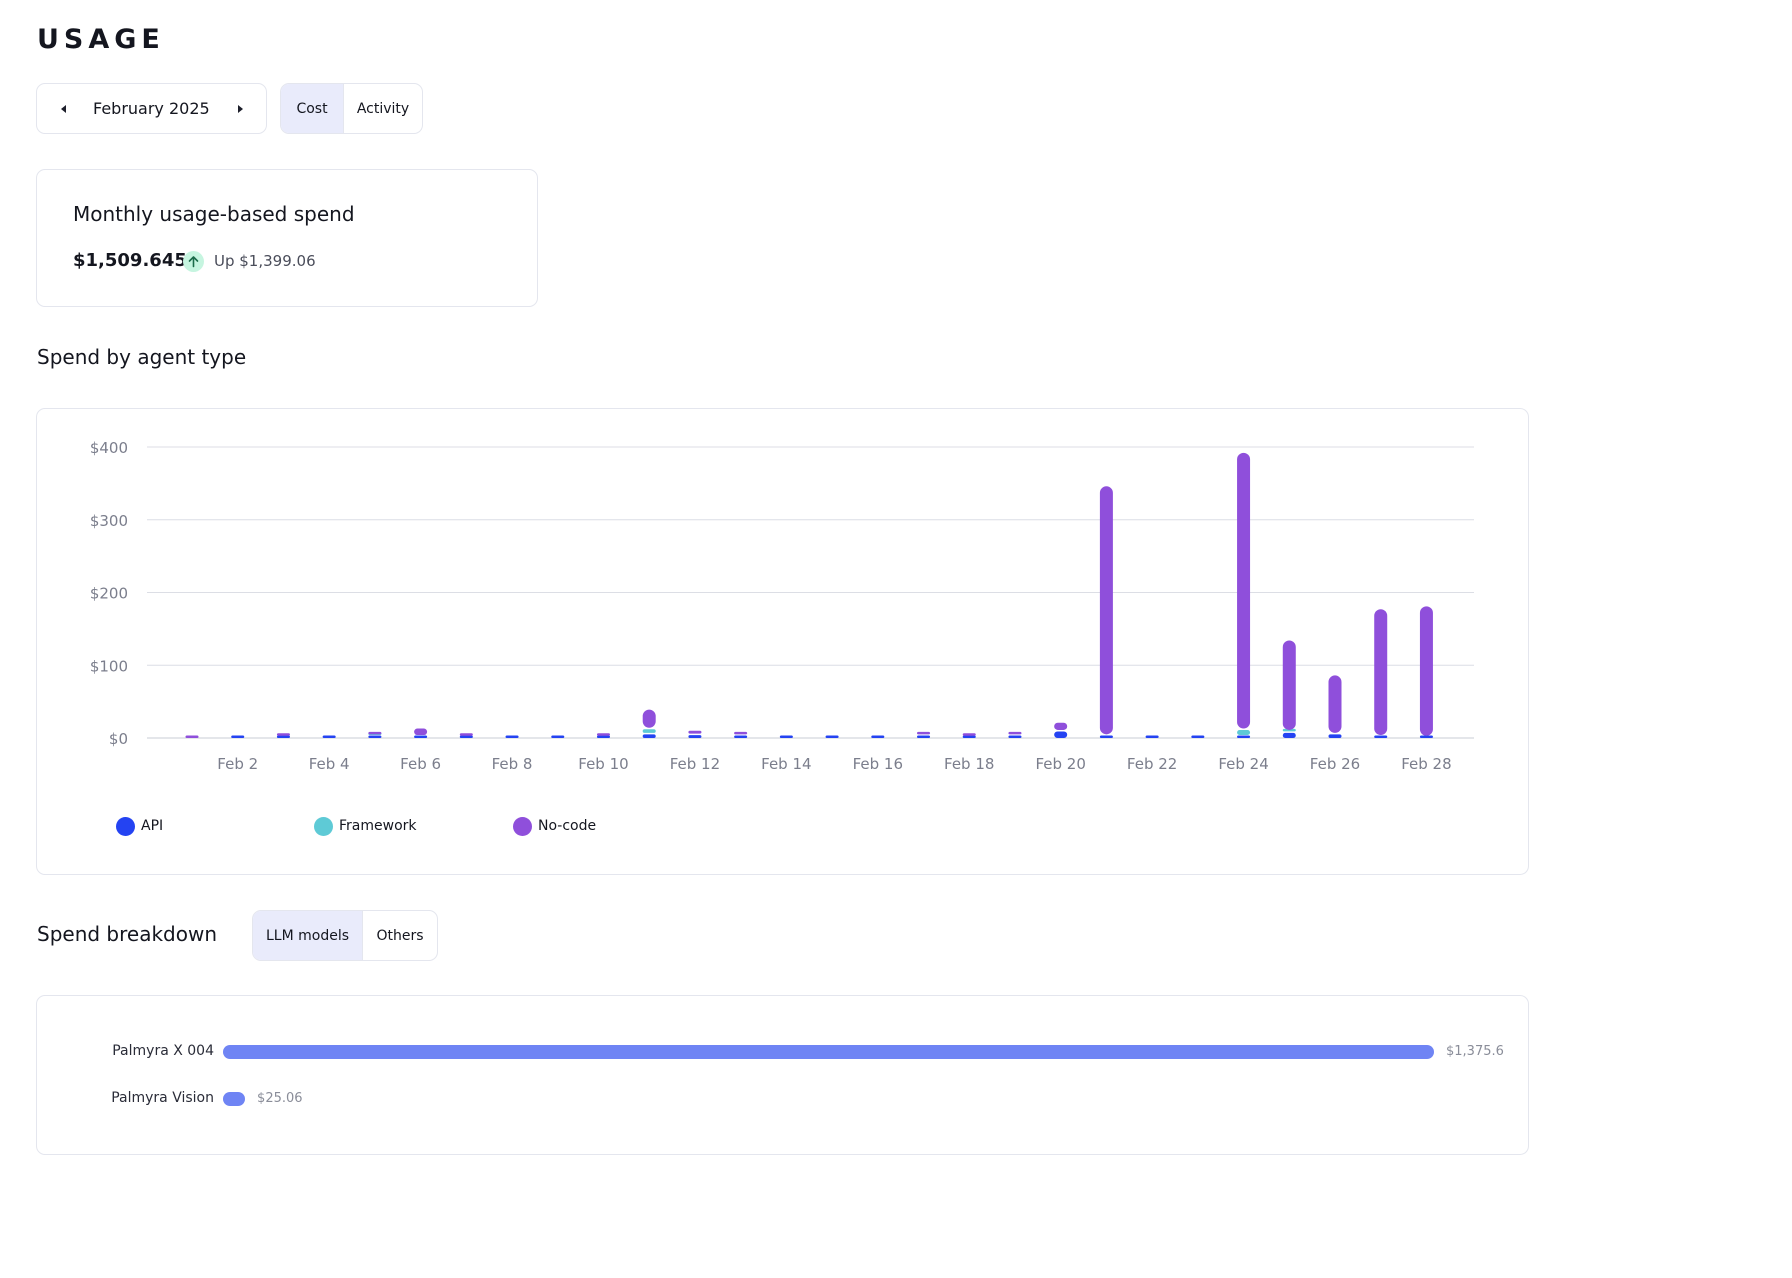  Describe the element at coordinates (1426, 764) in the screenshot. I see `x-tick-label: Feb 28` at that location.